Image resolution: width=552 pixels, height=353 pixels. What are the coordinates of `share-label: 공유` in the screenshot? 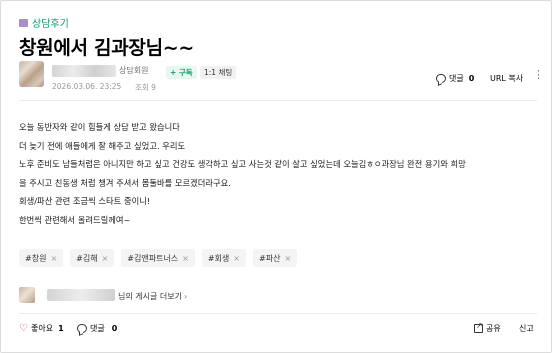 It's located at (493, 328).